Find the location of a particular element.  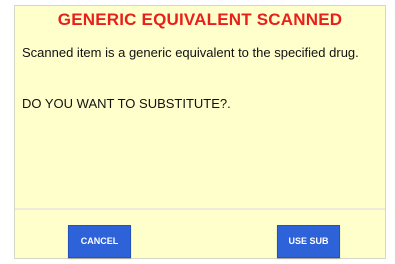

cancel-button: CANCEL is located at coordinates (99, 241).